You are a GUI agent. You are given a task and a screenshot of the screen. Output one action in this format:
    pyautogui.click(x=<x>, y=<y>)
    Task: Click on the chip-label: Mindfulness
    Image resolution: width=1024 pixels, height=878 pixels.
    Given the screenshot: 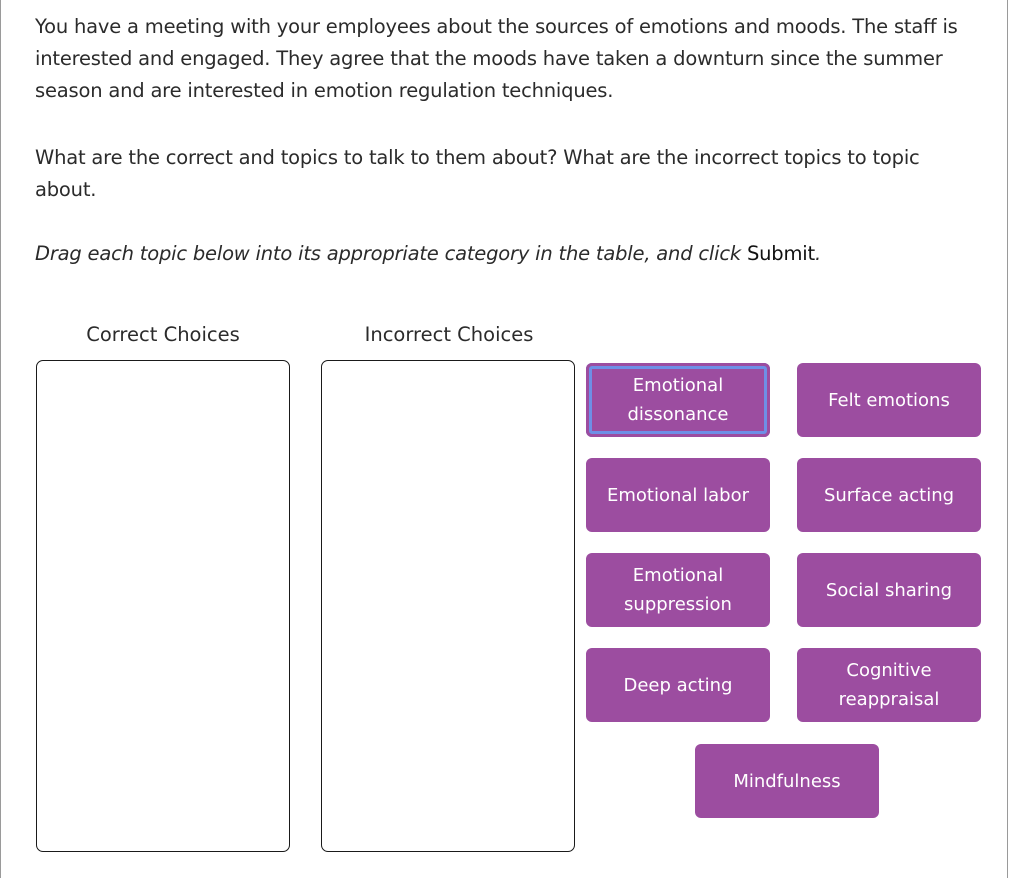 What is the action you would take?
    pyautogui.click(x=787, y=781)
    